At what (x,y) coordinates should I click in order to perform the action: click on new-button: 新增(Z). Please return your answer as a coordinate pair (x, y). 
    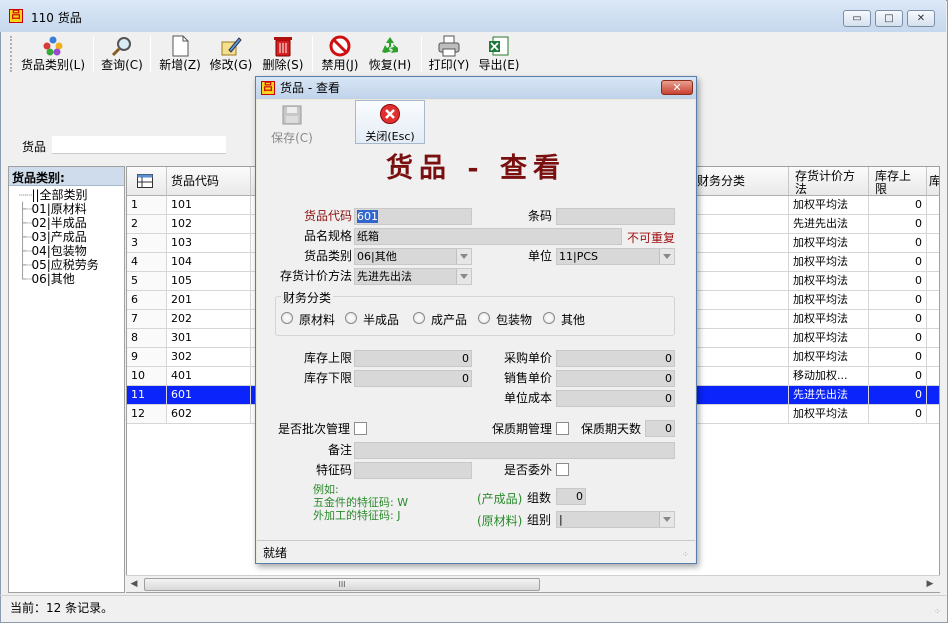
    Looking at the image, I should click on (180, 54).